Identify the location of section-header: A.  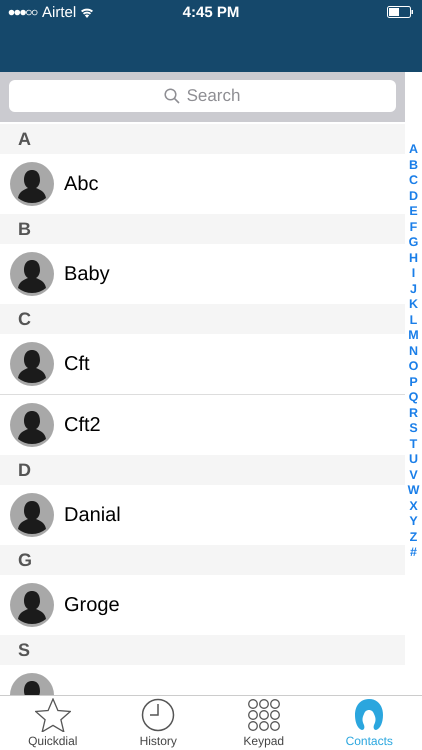
(202, 139).